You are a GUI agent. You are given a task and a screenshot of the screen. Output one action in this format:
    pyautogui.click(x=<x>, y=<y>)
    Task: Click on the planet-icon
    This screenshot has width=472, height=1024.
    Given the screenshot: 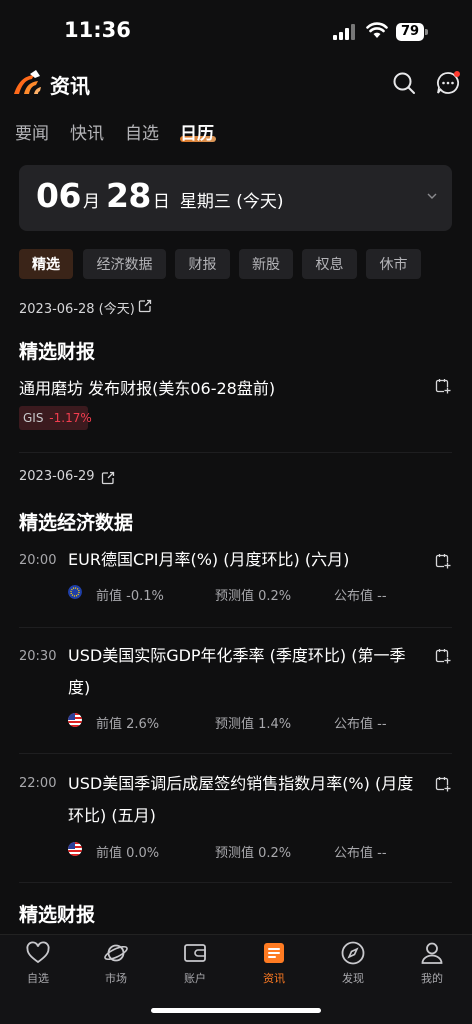 What is the action you would take?
    pyautogui.click(x=116, y=953)
    